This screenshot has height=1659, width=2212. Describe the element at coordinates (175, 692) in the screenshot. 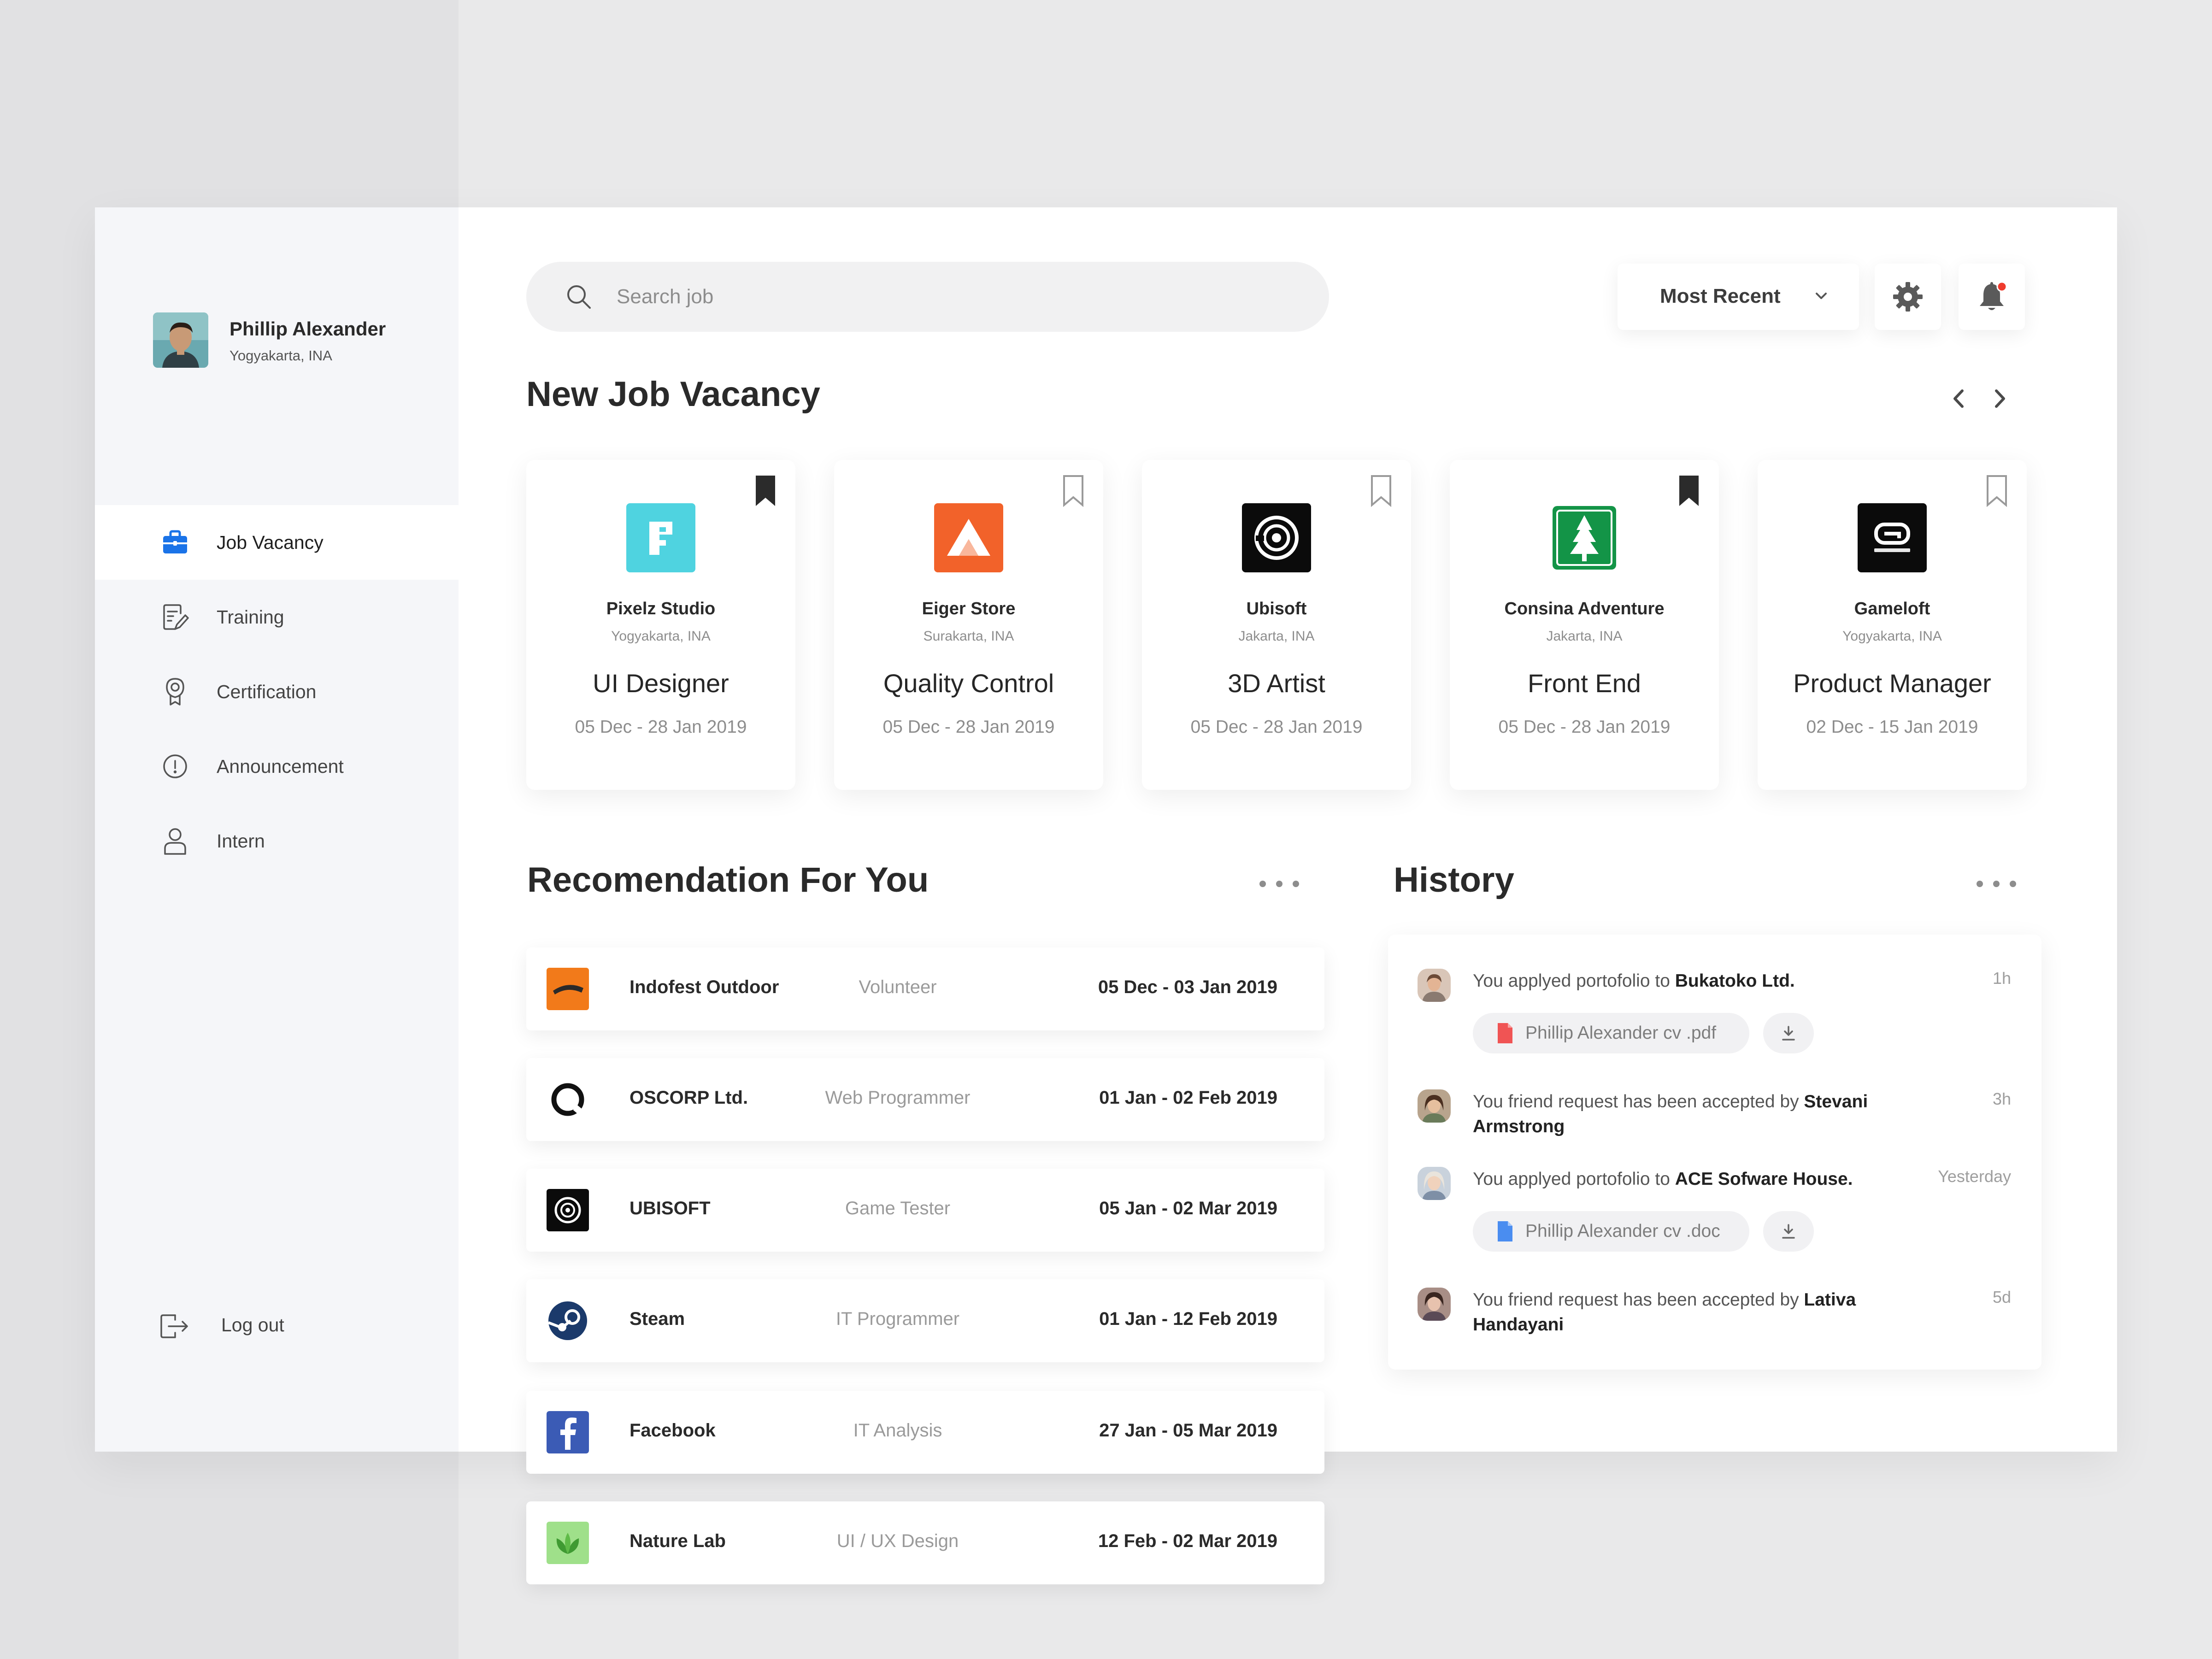

I see `award-icon` at that location.